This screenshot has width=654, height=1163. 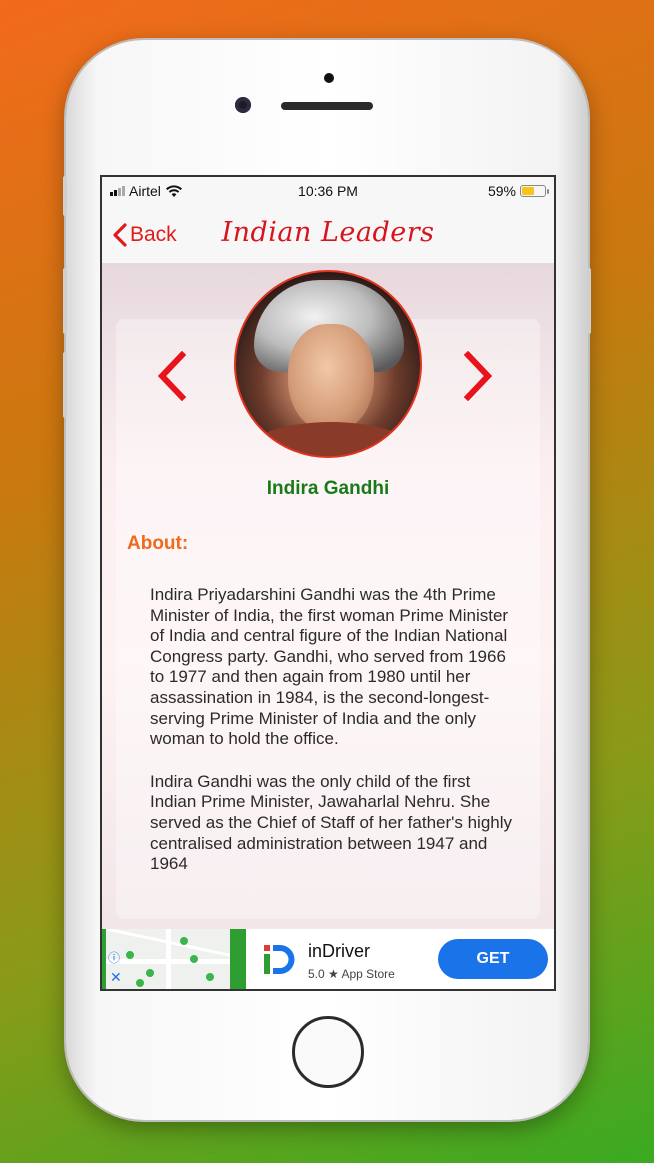 I want to click on power-button, so click(x=589, y=301).